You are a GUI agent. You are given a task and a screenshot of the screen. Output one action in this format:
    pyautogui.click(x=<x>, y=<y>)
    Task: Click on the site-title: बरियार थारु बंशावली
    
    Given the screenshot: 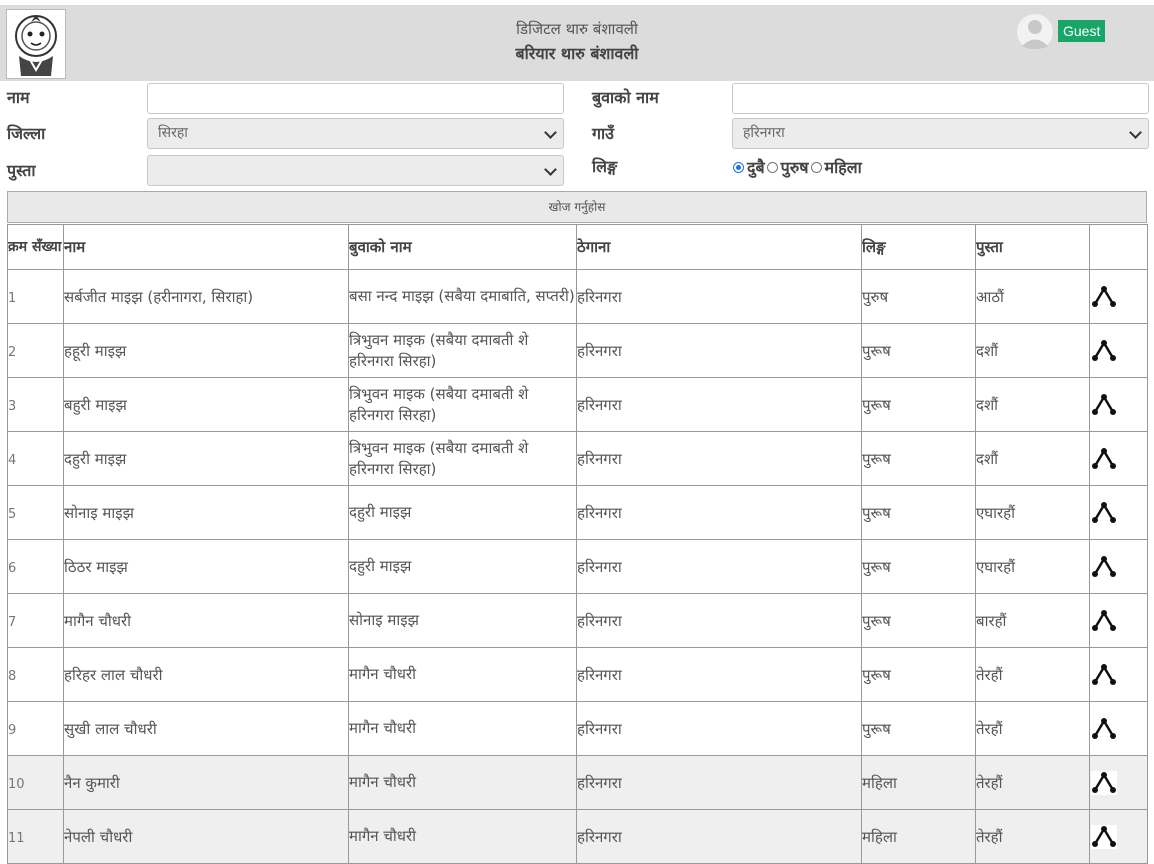 What is the action you would take?
    pyautogui.click(x=577, y=53)
    